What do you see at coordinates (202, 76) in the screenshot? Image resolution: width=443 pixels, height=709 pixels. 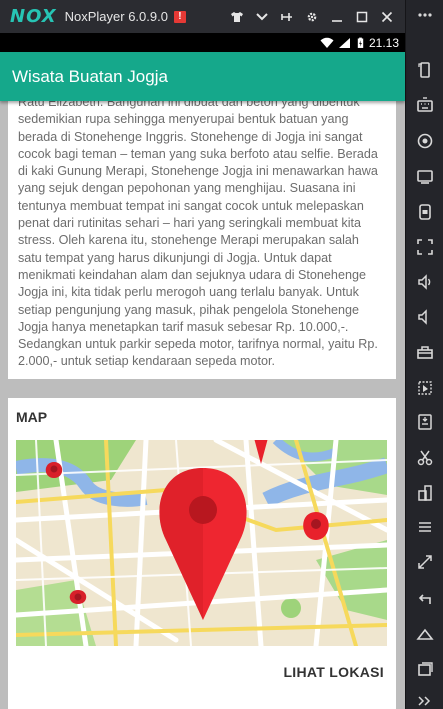 I see `app-actionbar: Wisata Buatan Jogja` at bounding box center [202, 76].